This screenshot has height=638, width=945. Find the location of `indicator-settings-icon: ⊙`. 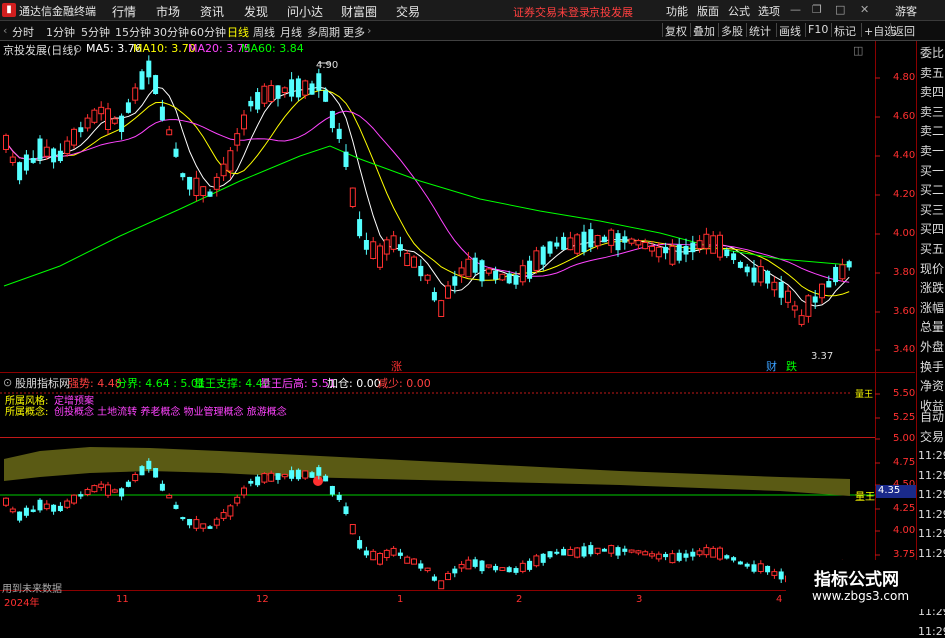

indicator-settings-icon: ⊙ is located at coordinates (7, 382).